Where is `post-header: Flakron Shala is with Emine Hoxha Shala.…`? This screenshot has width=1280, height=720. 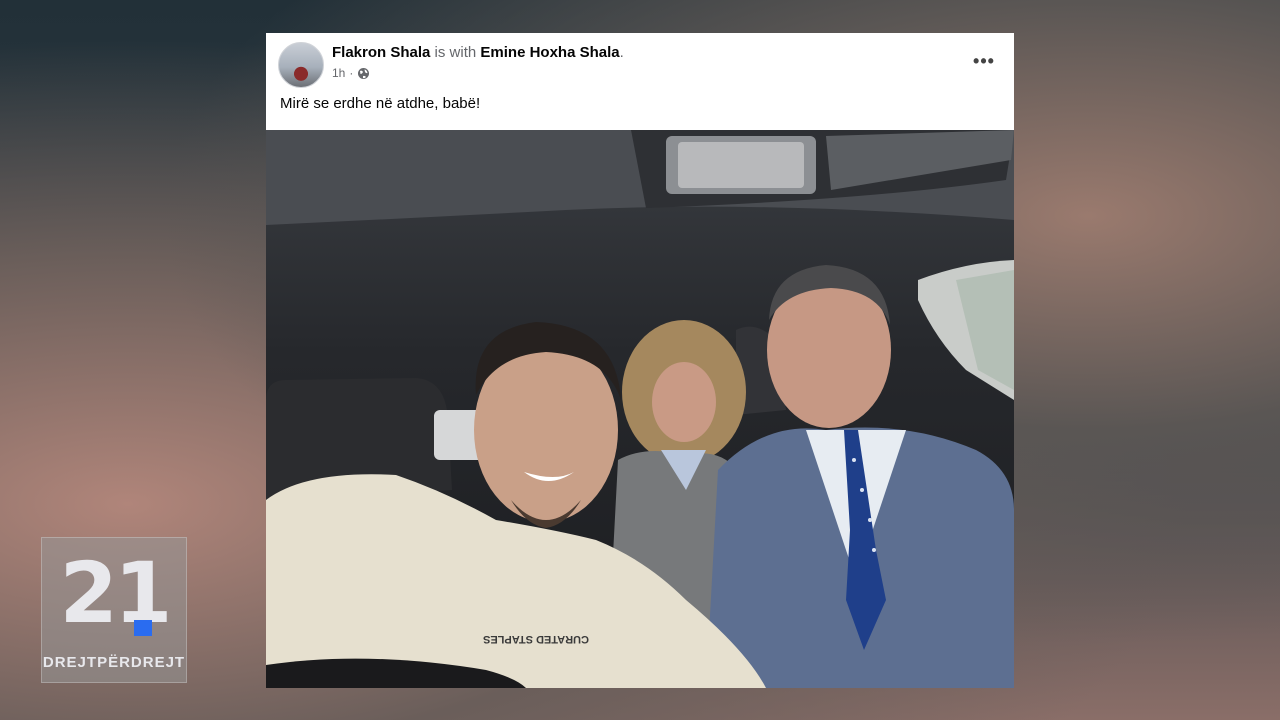 post-header: Flakron Shala is with Emine Hoxha Shala.… is located at coordinates (640, 81).